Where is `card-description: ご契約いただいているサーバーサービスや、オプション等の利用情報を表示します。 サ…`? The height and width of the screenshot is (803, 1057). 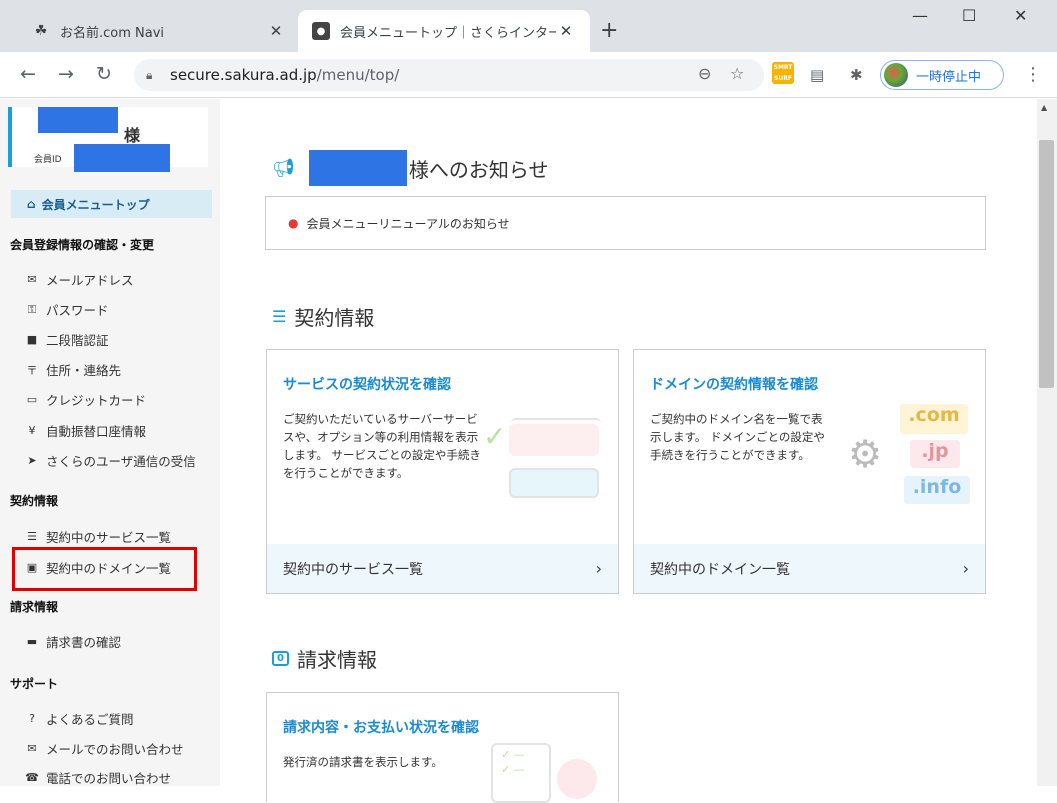
card-description: ご契約いただいているサーバーサービスや、オプション等の利用情報を表示します。 サ… is located at coordinates (382, 446).